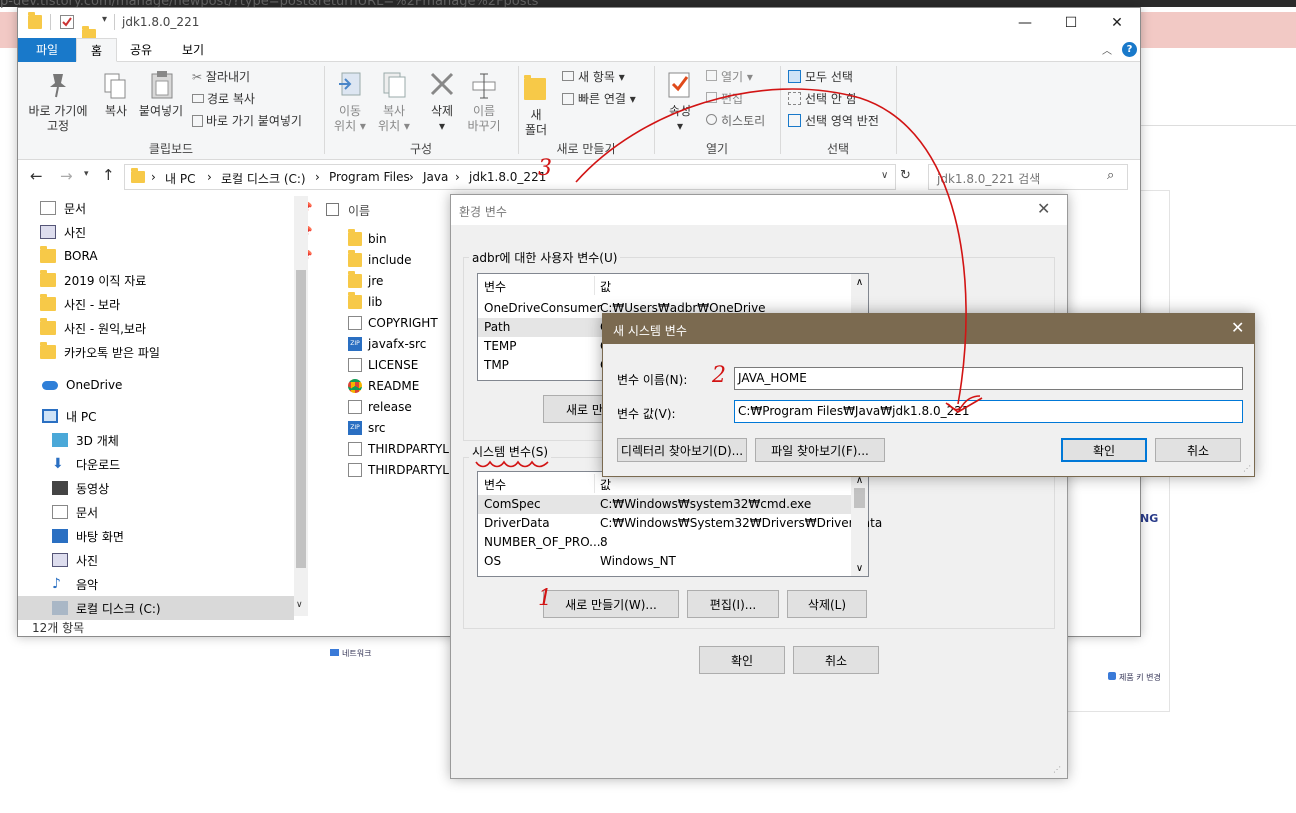  I want to click on file-row-include: include, so click(379, 259).